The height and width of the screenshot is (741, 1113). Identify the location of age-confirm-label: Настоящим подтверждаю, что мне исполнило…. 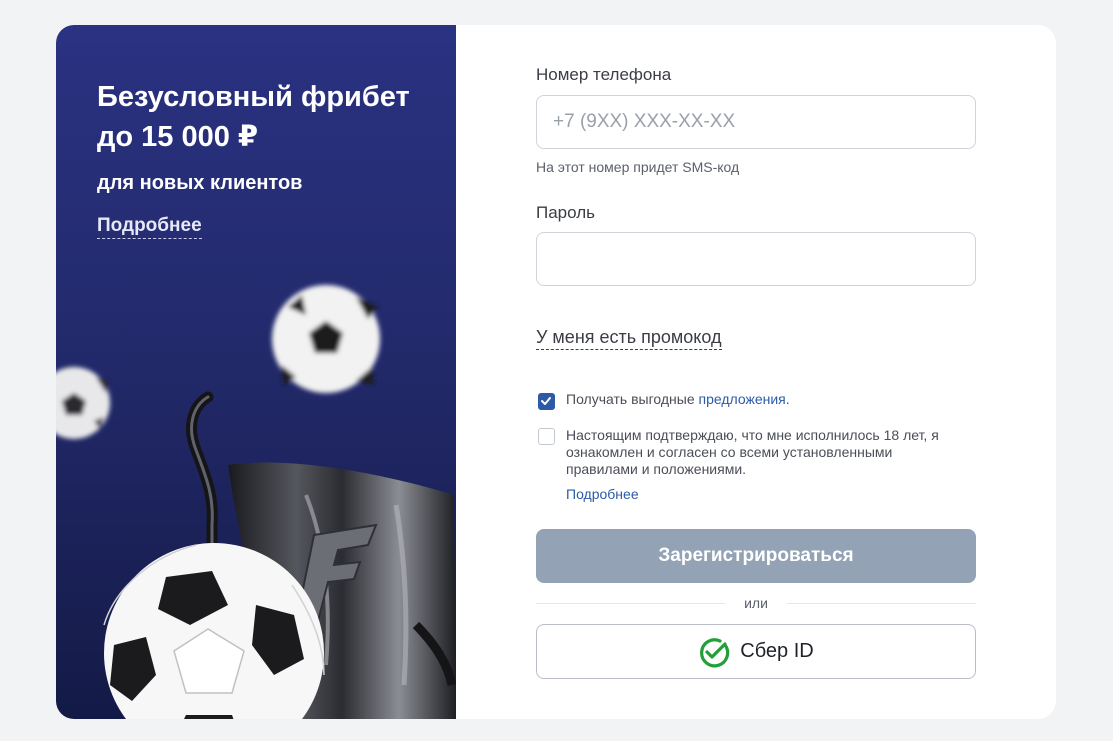
(752, 452).